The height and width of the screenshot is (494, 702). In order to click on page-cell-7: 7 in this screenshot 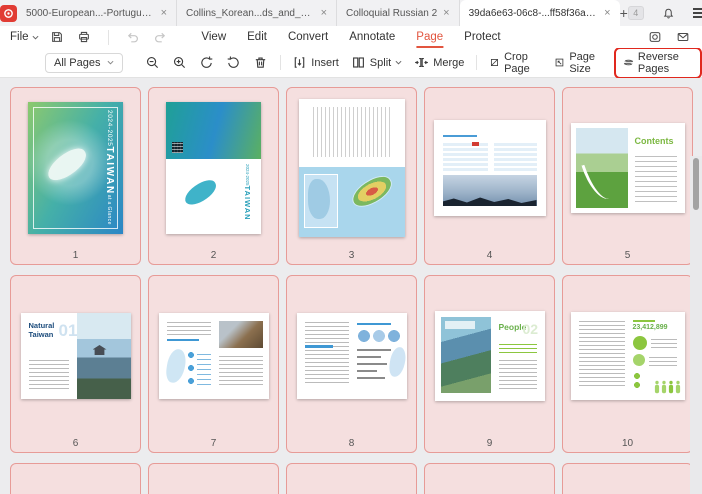, I will do `click(213, 364)`.